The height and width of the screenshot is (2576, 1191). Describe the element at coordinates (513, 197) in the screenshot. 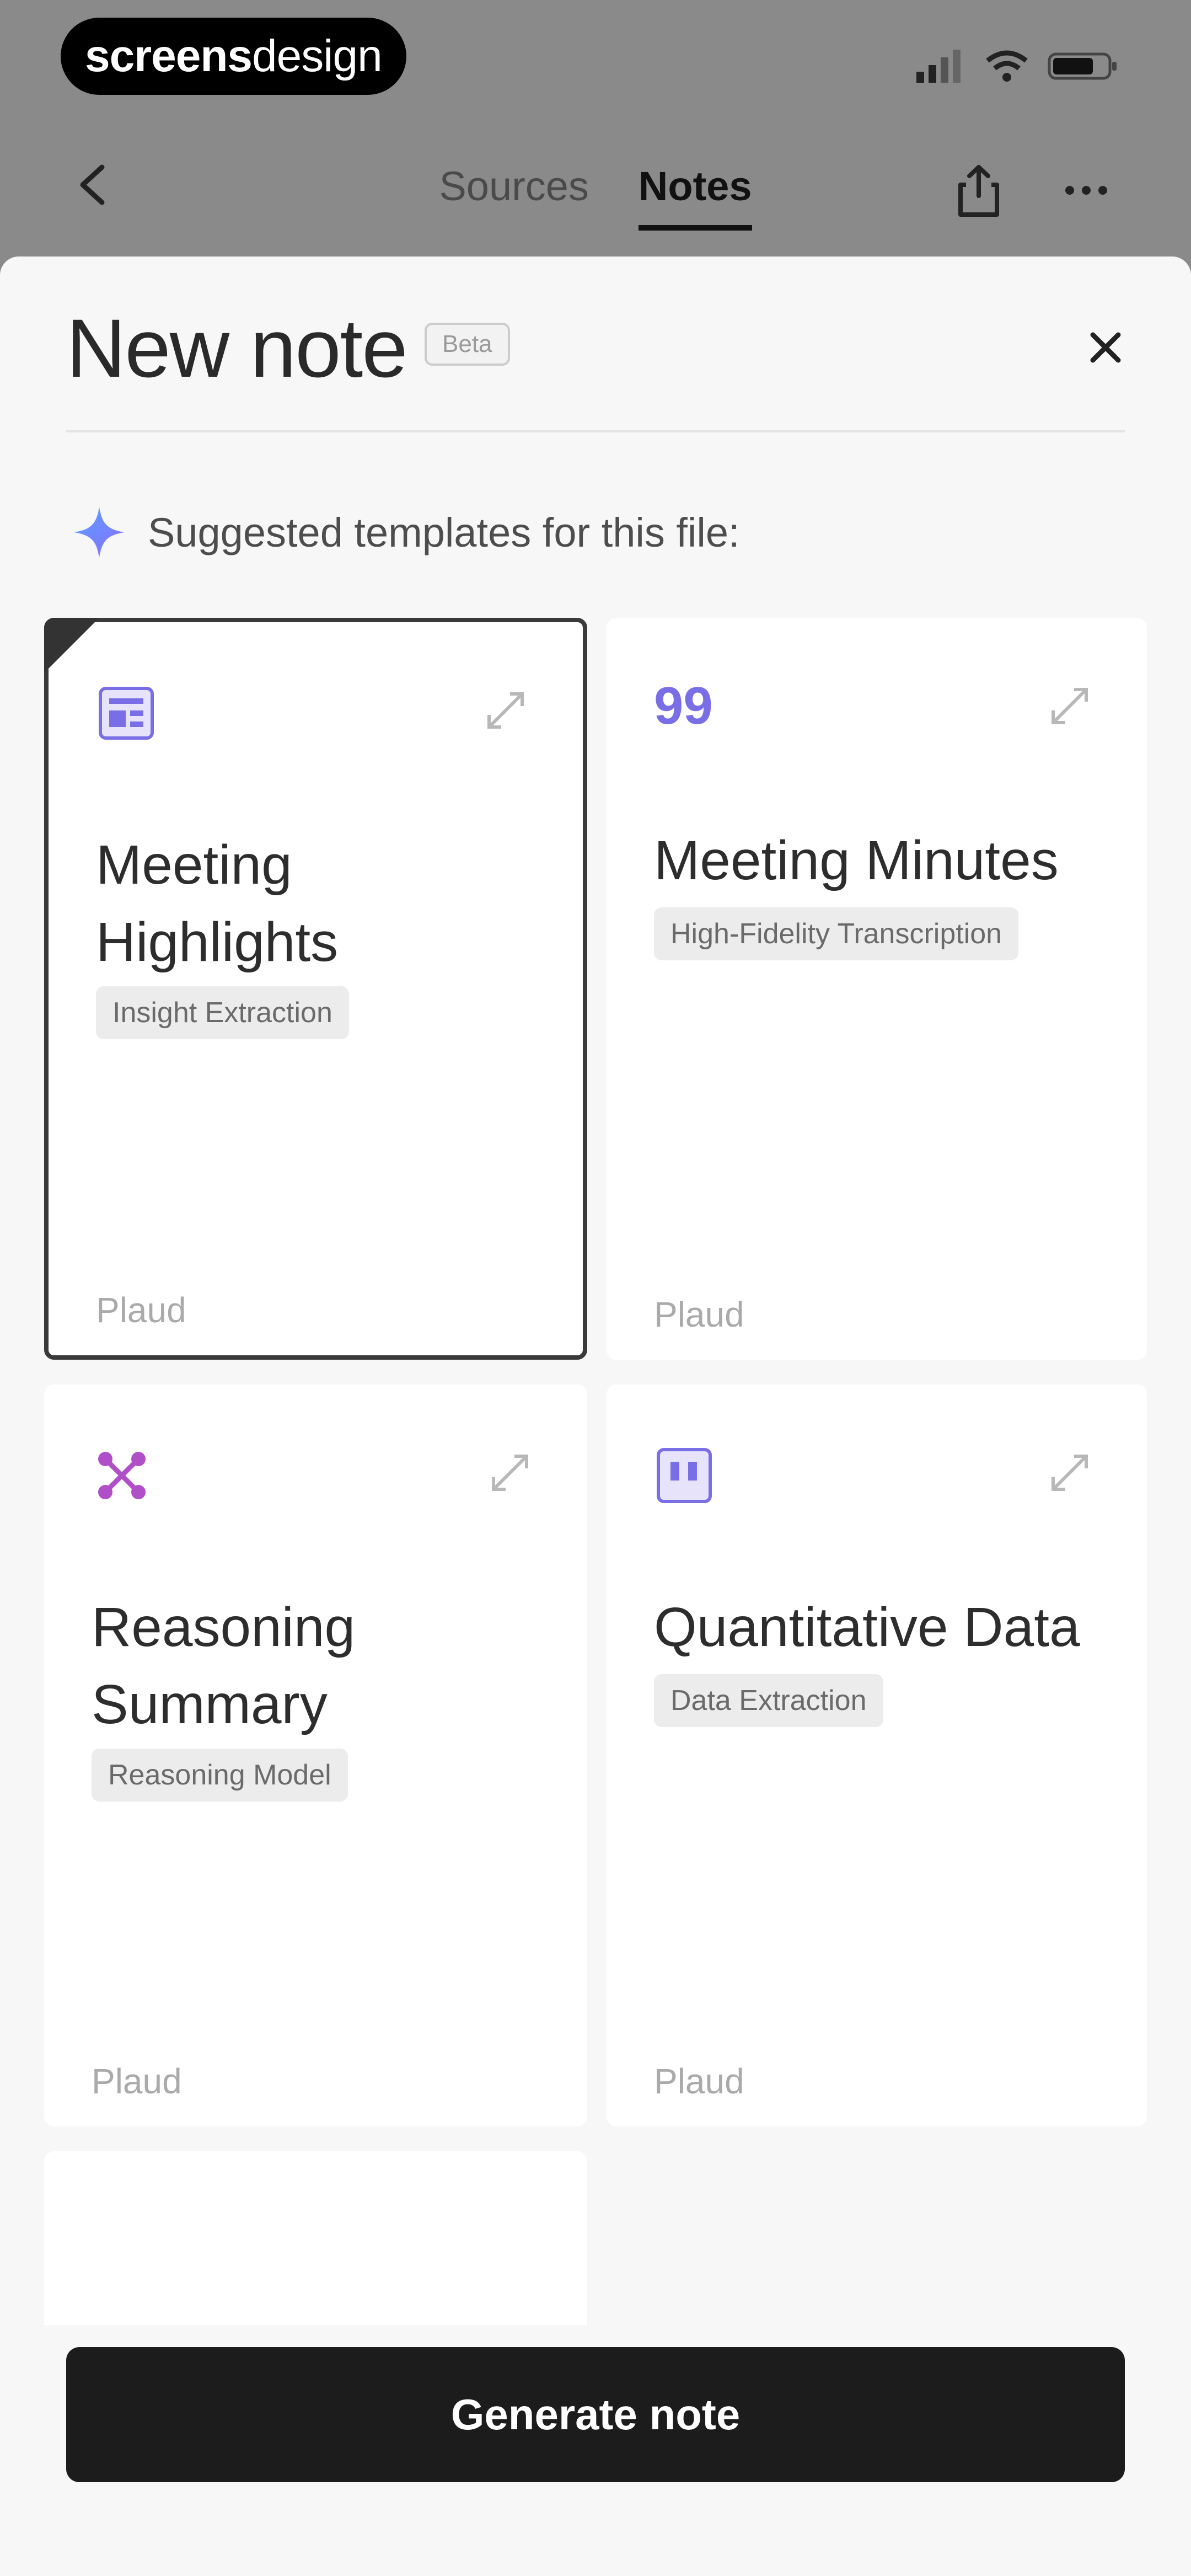

I see `tab-sources: Sources` at that location.